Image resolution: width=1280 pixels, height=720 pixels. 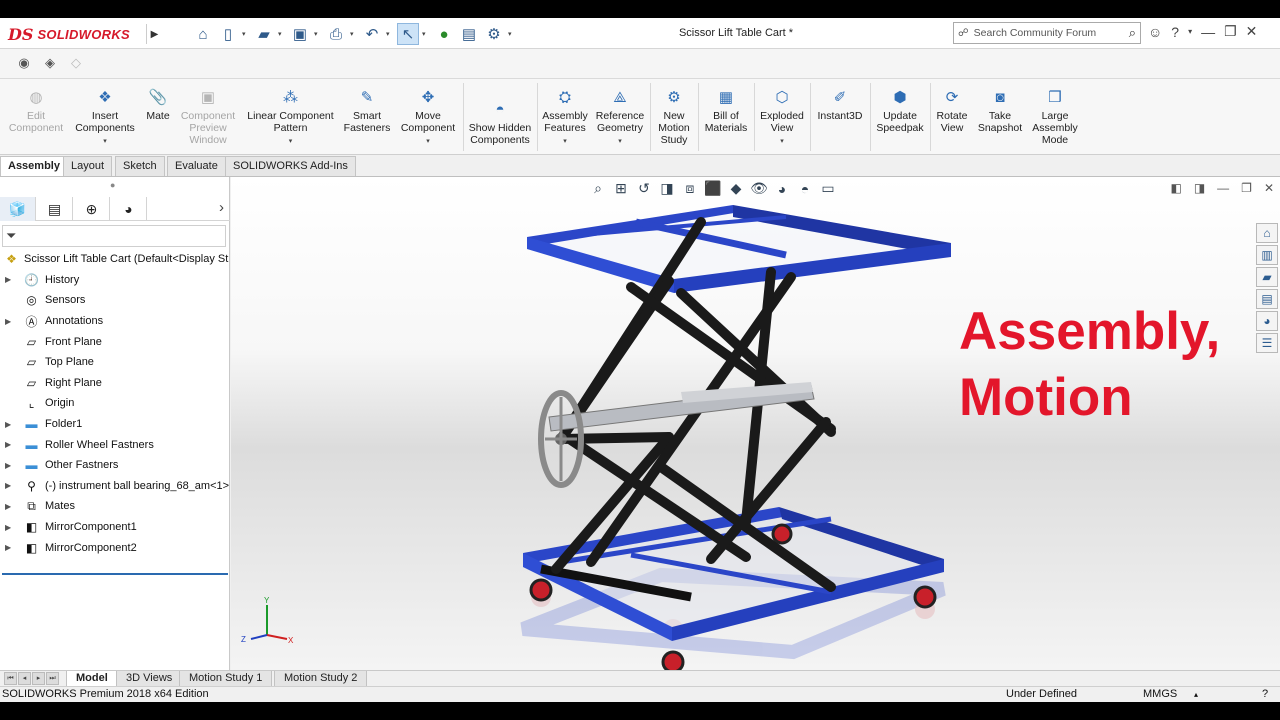 I want to click on edit-component-button: ◍ Edit Component, so click(x=36, y=111).